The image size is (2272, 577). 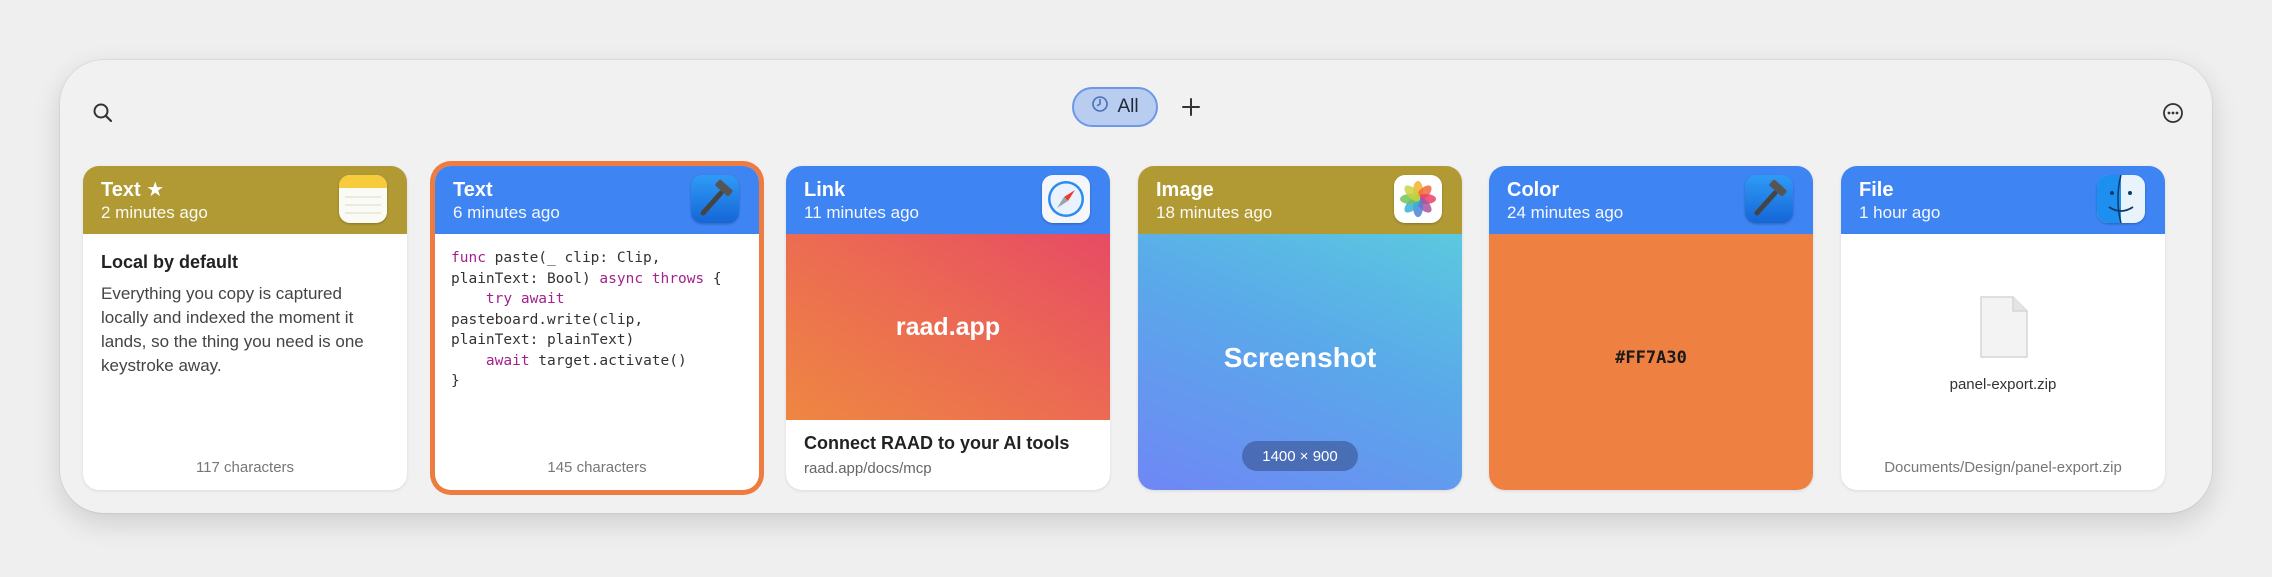 I want to click on clip-card-color: Color 24 minutes ago #FF7A30, so click(x=1651, y=328).